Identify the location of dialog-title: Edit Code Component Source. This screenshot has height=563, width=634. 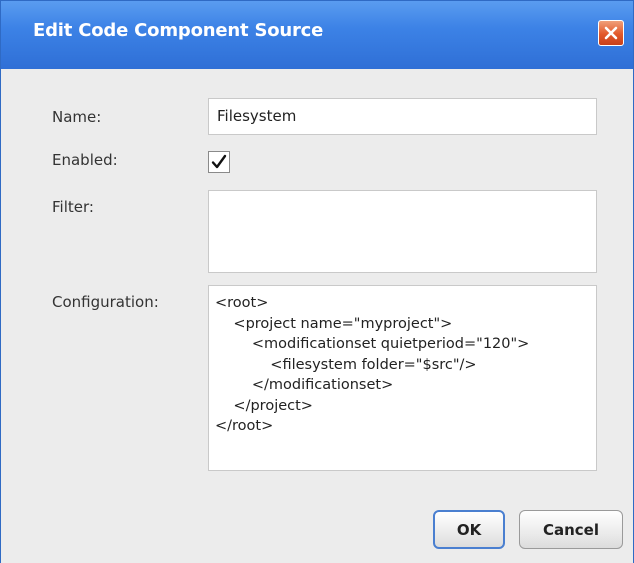
(178, 30).